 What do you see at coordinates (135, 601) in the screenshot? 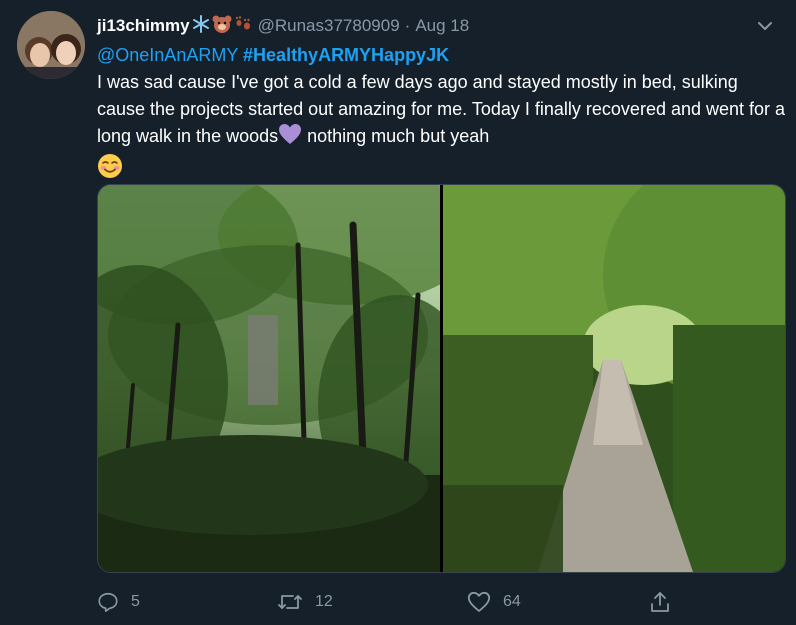
I see `reply-count: 5` at bounding box center [135, 601].